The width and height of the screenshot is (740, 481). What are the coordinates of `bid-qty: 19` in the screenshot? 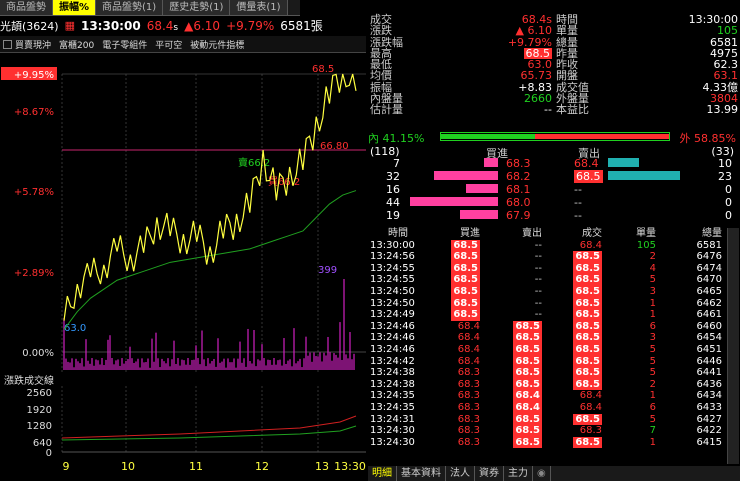 It's located at (393, 215).